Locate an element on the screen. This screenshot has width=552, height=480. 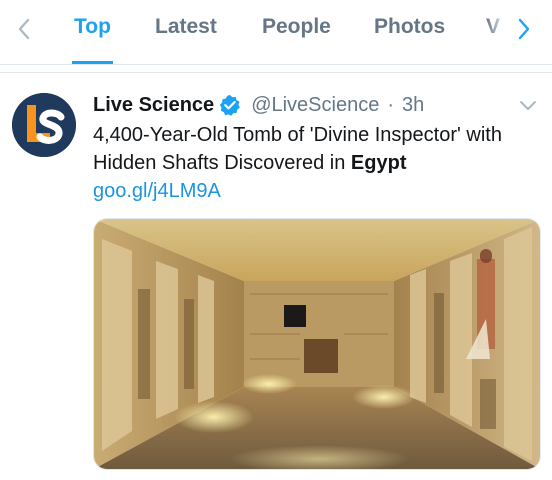
tab-top: Top is located at coordinates (92, 39).